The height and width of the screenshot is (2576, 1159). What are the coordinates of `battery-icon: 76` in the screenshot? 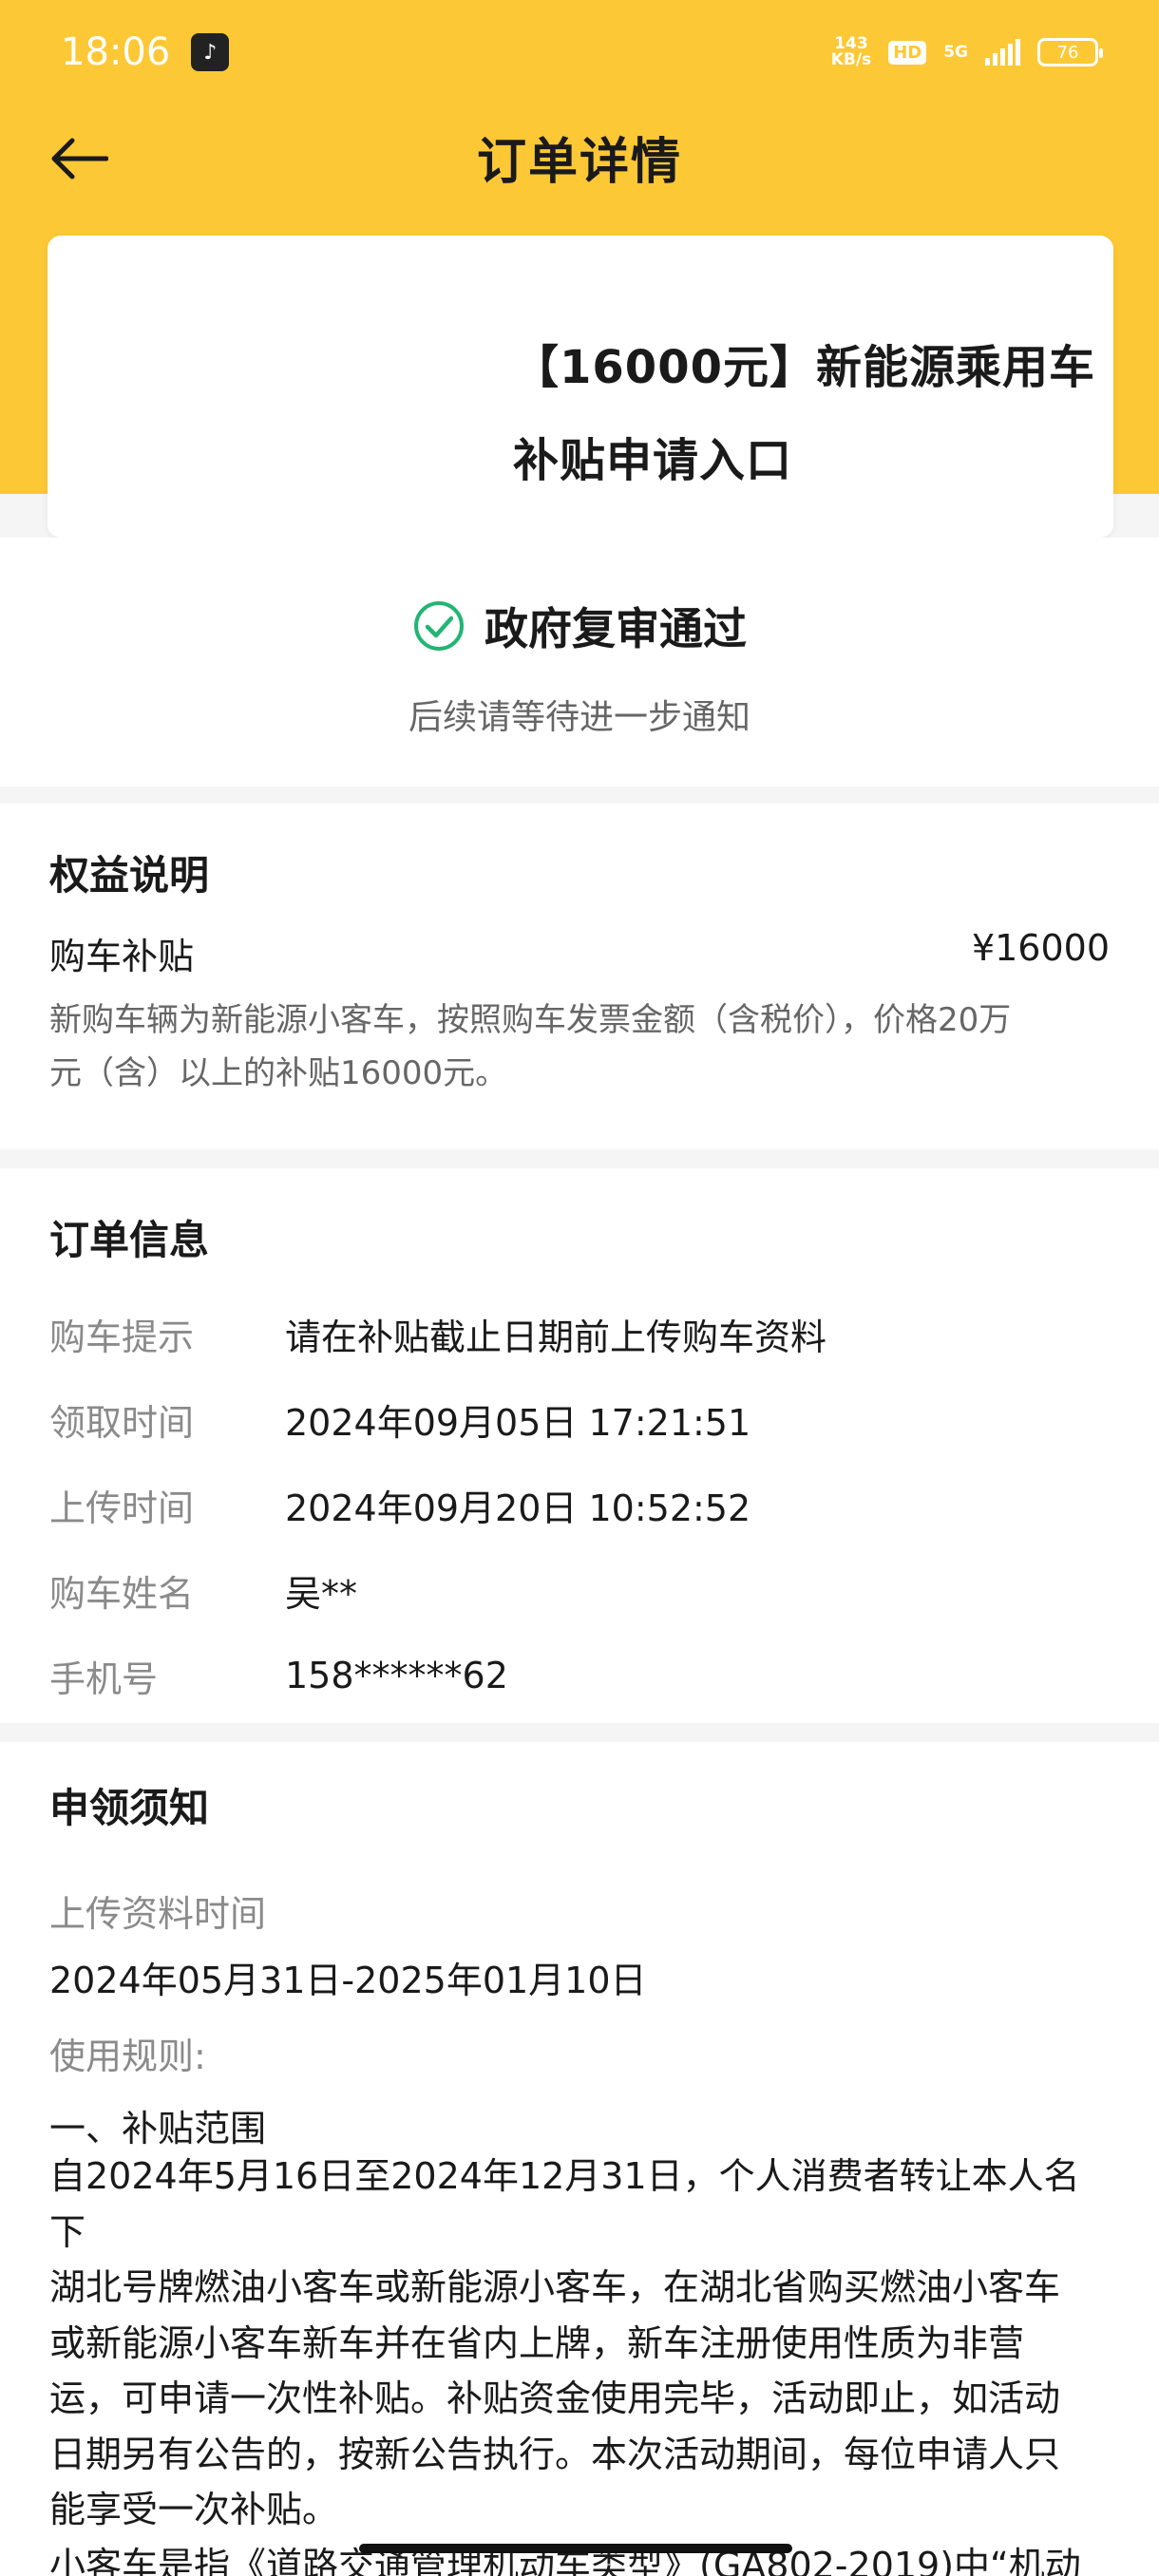 It's located at (1070, 52).